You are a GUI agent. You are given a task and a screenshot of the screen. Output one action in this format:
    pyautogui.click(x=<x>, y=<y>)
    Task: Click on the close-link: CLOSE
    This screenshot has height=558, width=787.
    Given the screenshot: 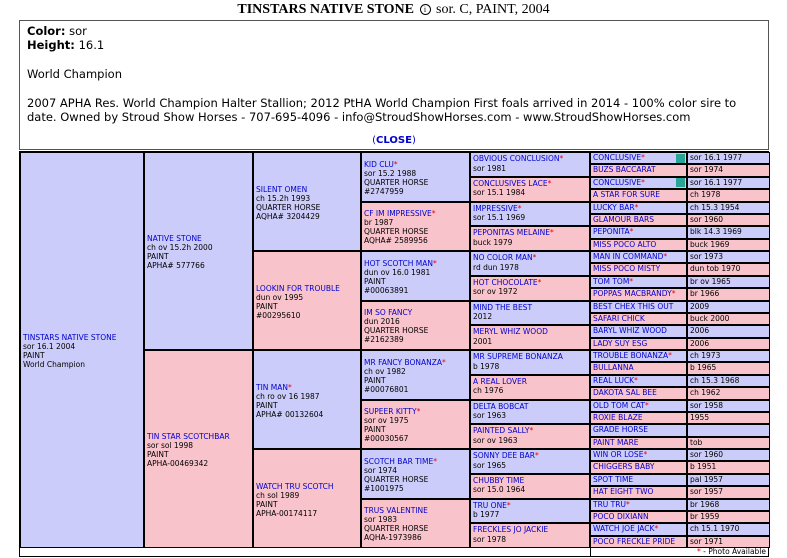 What is the action you would take?
    pyautogui.click(x=394, y=140)
    